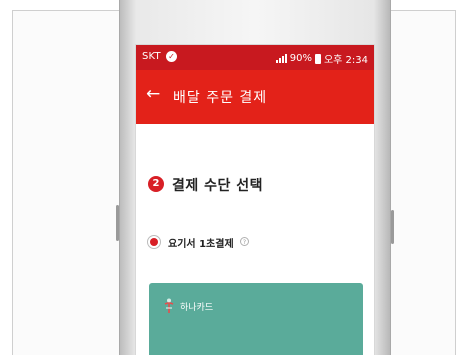 The image size is (468, 355). I want to click on carrier-icon: ✓, so click(171, 56).